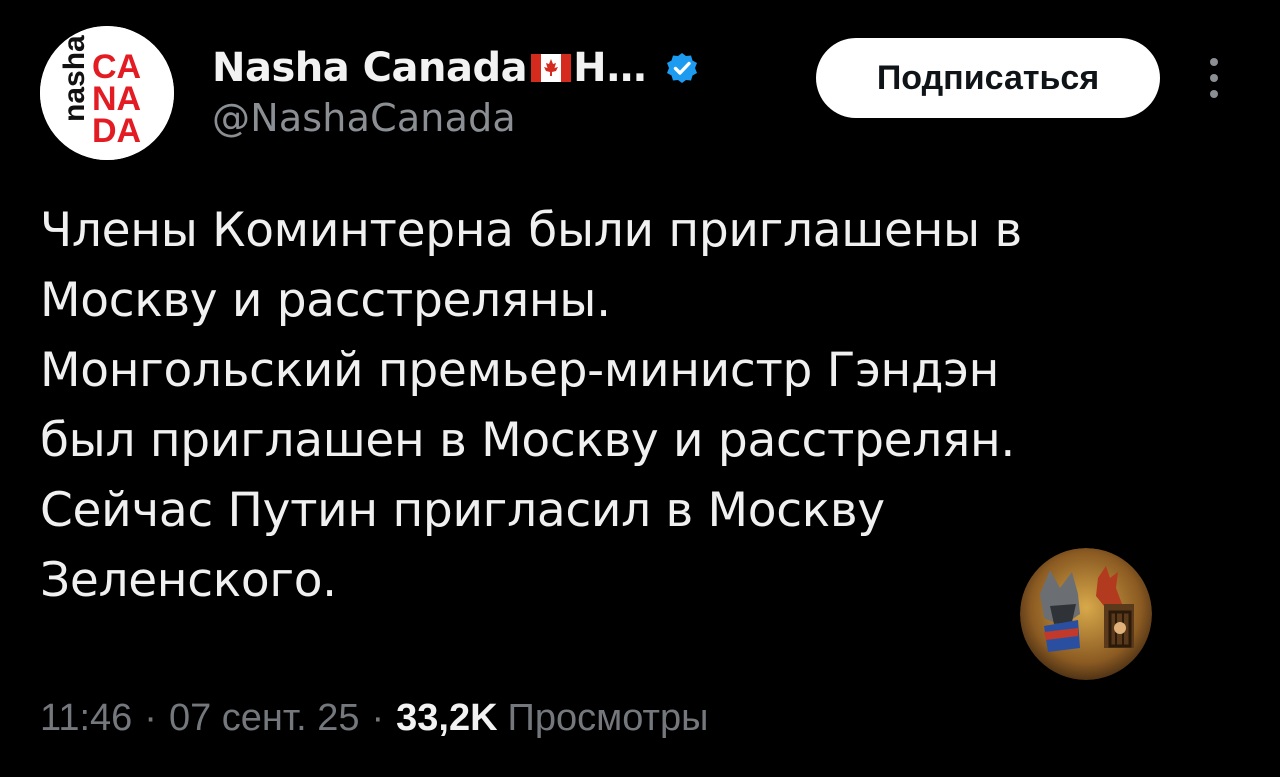 The height and width of the screenshot is (777, 1280). I want to click on tweet-date: 07 сент. 25, so click(264, 718).